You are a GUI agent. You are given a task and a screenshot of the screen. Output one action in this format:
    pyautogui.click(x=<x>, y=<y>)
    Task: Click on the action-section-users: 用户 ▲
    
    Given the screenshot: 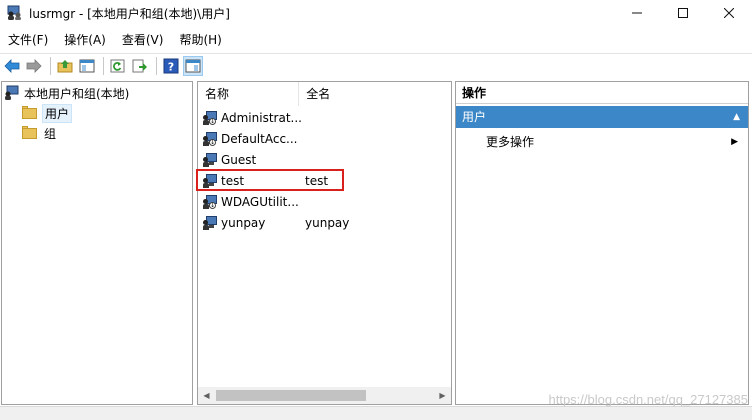 What is the action you would take?
    pyautogui.click(x=602, y=117)
    